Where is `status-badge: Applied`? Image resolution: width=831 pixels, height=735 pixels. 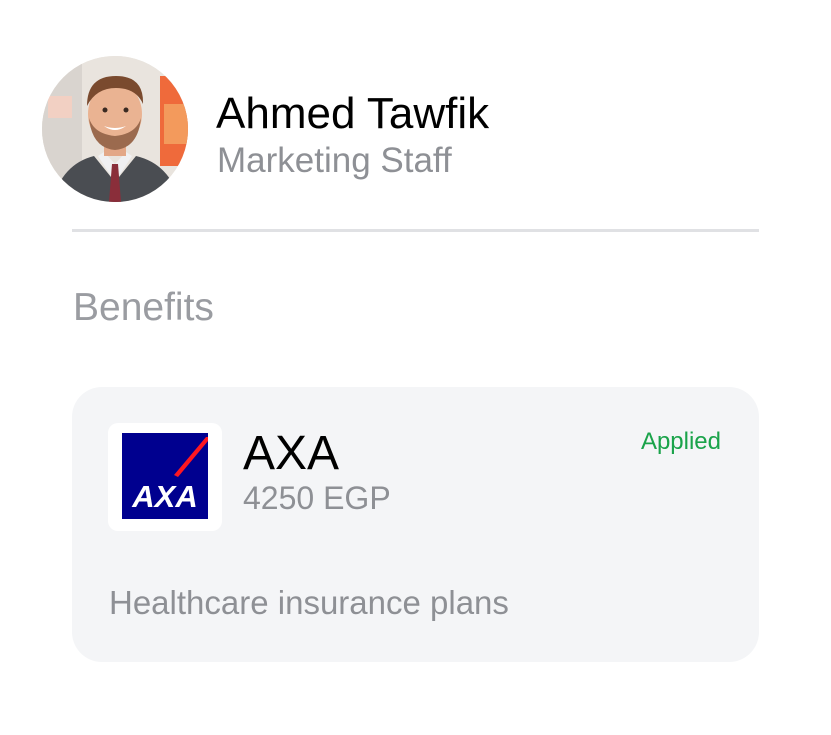 status-badge: Applied is located at coordinates (680, 441).